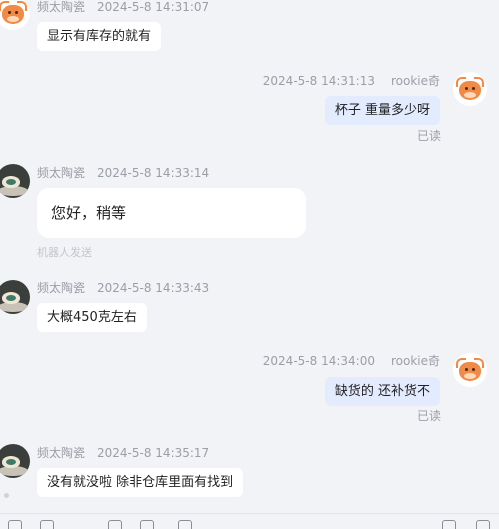 The height and width of the screenshot is (529, 499). I want to click on message-meta: 频太陶瓷 2024-5-8 14:33:43, so click(123, 287).